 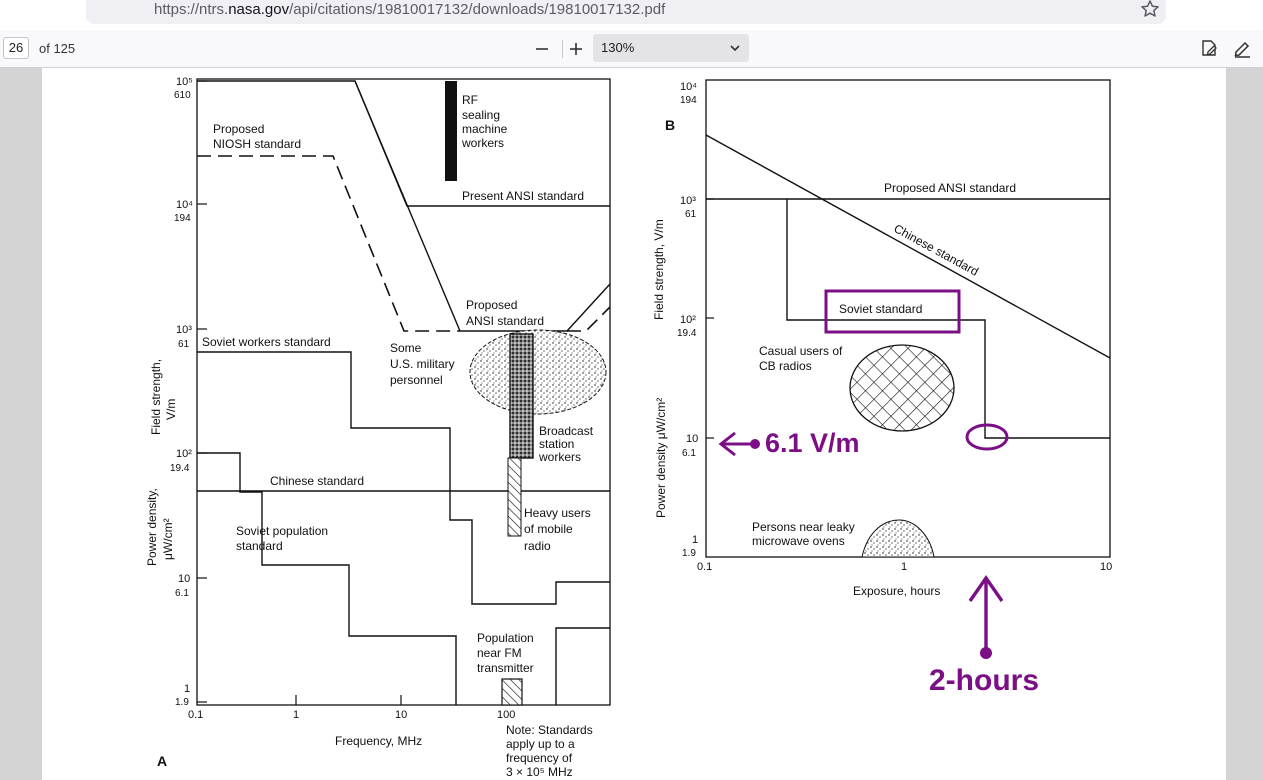 What do you see at coordinates (984, 680) in the screenshot?
I see `hours-value-annotation: 2-hours` at bounding box center [984, 680].